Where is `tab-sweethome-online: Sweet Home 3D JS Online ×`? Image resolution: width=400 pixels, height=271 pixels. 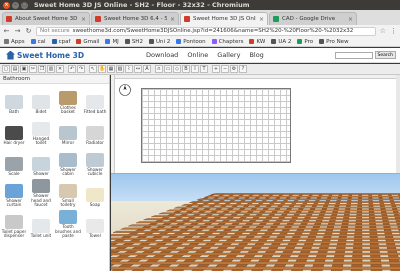 tab-sweethome-online: Sweet Home 3D JS Online × is located at coordinates (224, 18).